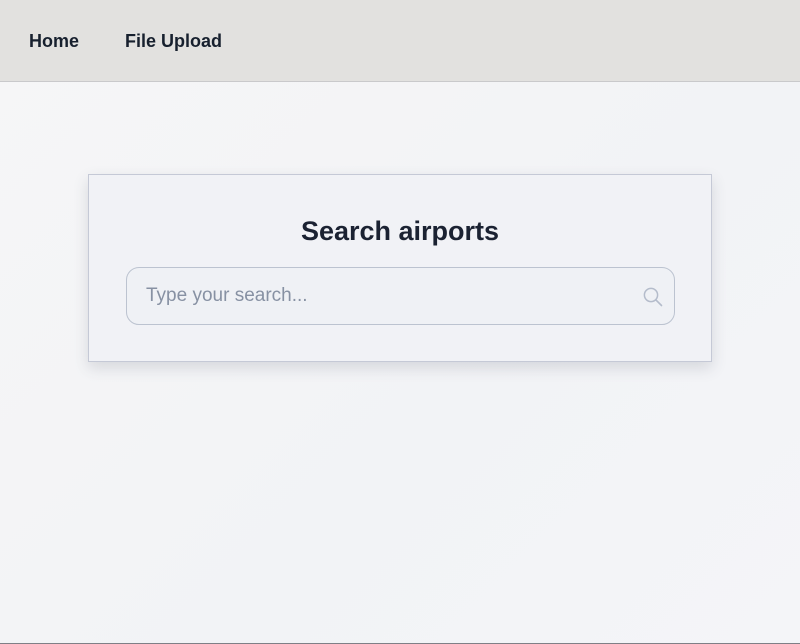  I want to click on search-box, so click(400, 296).